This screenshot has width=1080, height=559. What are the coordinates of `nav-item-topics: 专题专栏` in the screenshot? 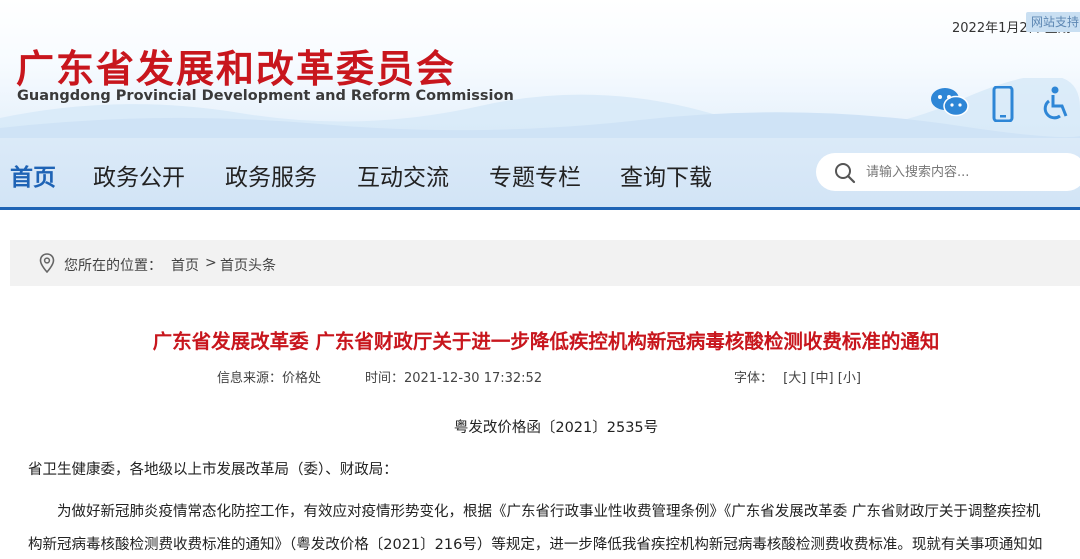 It's located at (535, 175).